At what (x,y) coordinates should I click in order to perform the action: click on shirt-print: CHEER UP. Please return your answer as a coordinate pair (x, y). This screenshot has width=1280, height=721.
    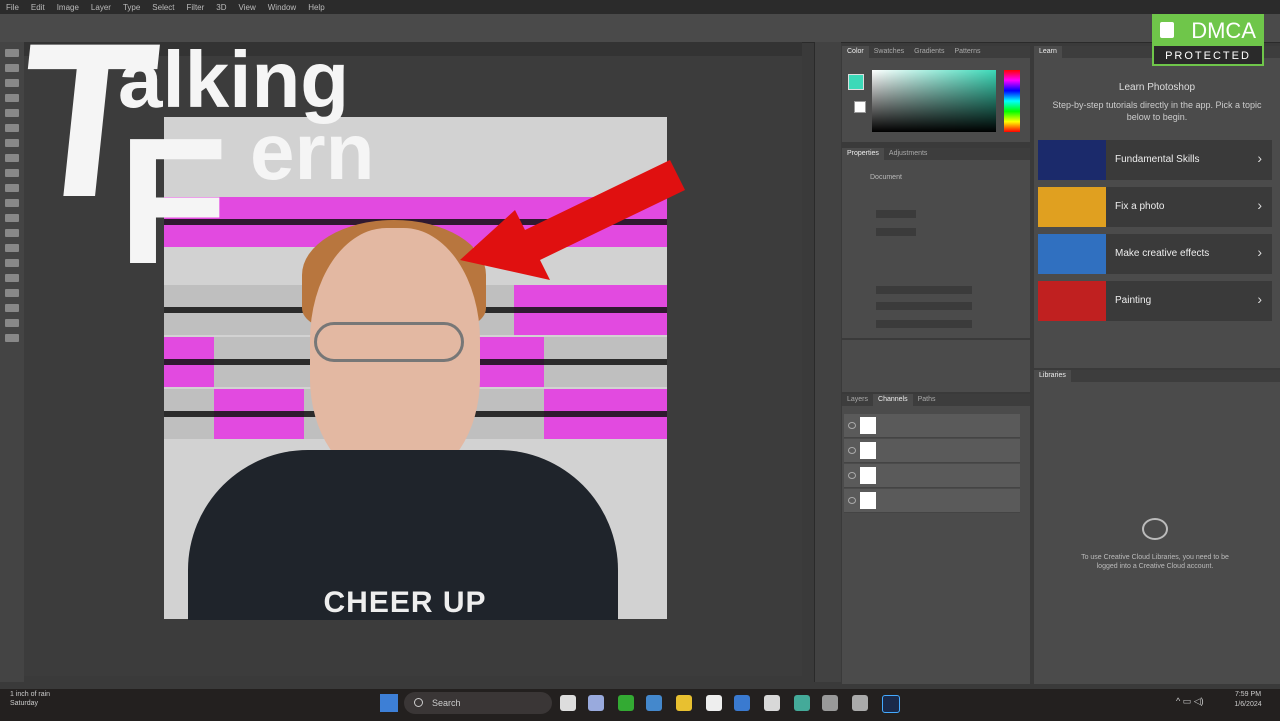
    Looking at the image, I should click on (405, 602).